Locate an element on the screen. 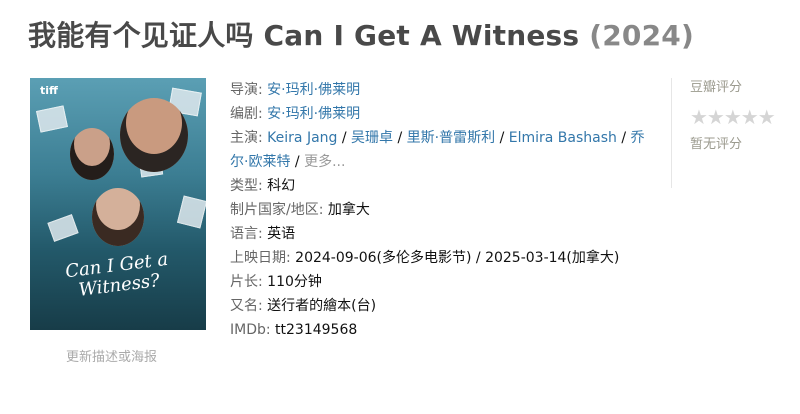 This screenshot has width=800, height=414. rating-panel: 豆瓣评分 ★★★★★ 暂无评分 is located at coordinates (745, 114).